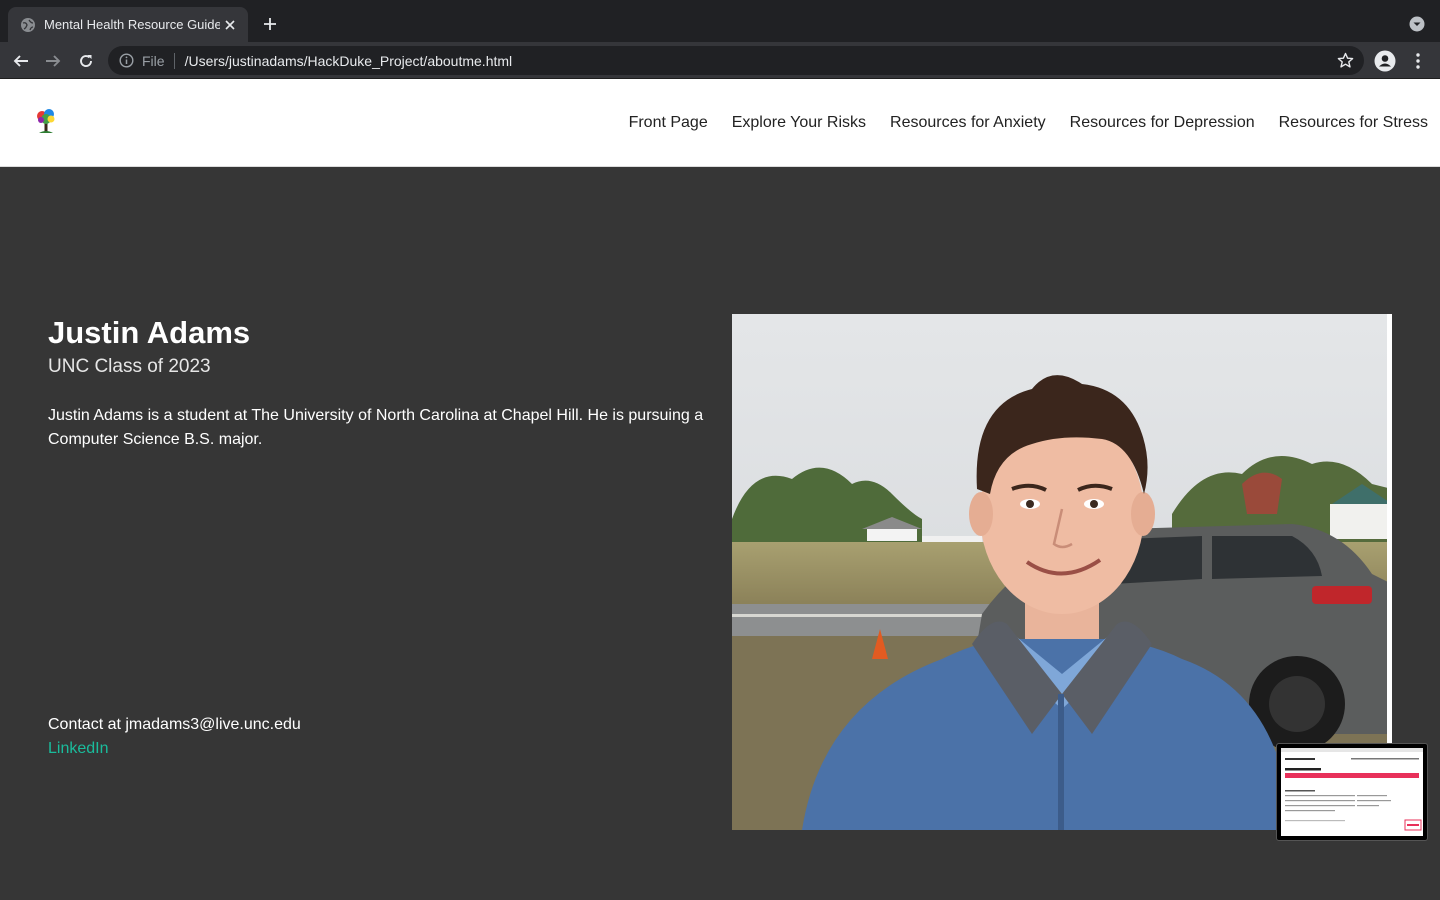  I want to click on plus-icon, so click(270, 24).